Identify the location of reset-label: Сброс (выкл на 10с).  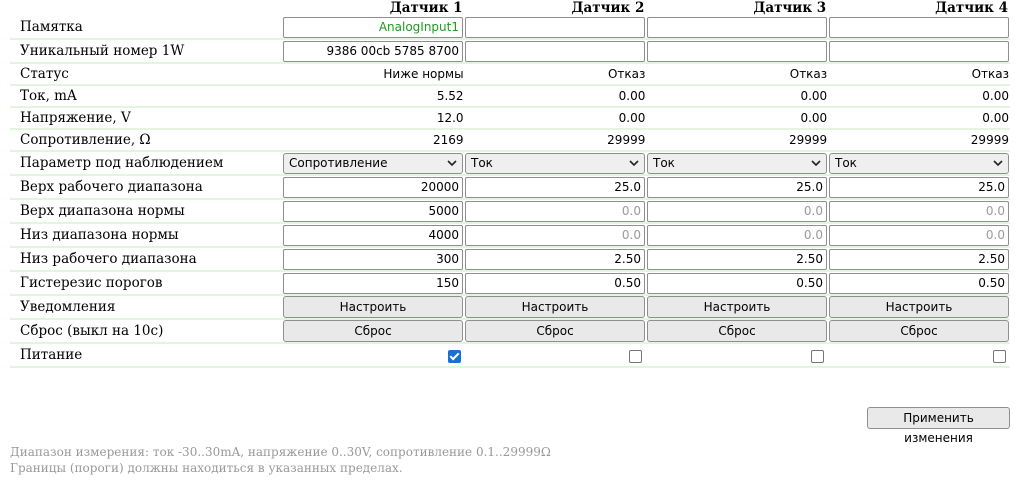
(92, 331).